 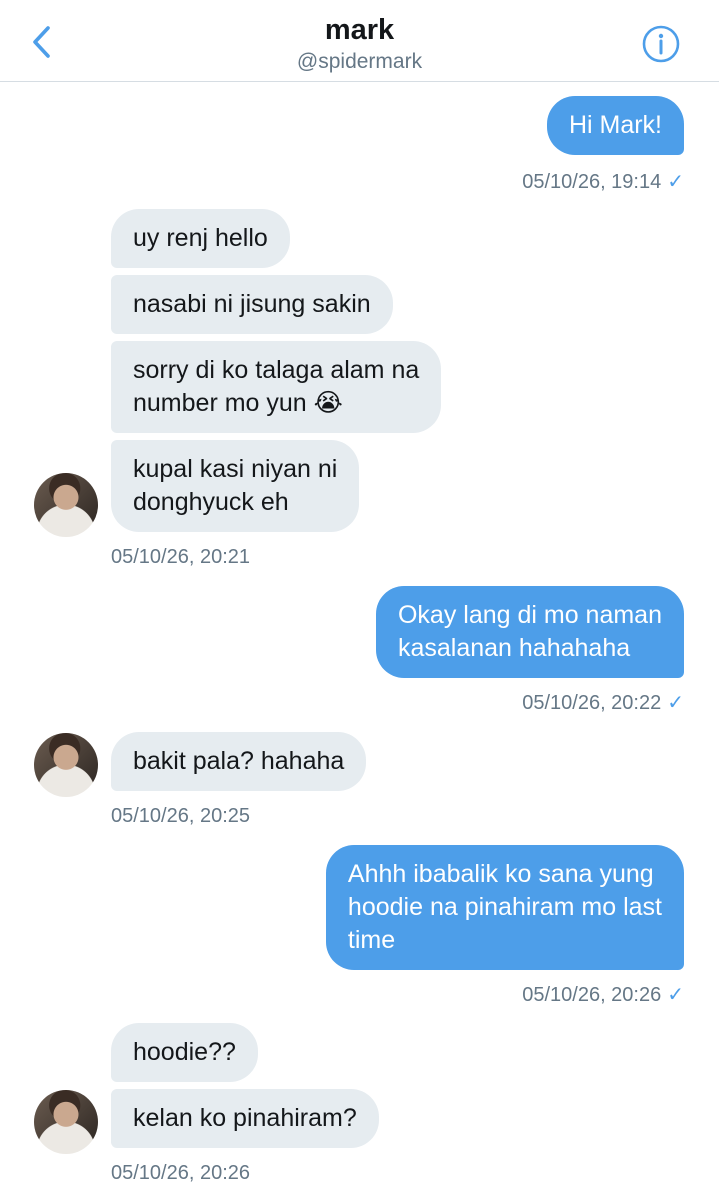 I want to click on received-message: hoodie??, so click(x=184, y=1052).